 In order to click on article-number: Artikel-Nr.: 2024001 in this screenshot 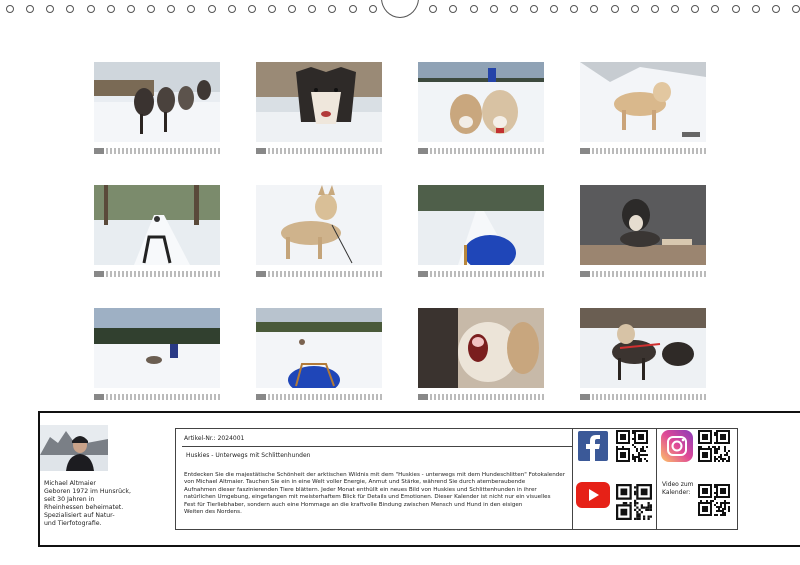, I will do `click(214, 438)`.